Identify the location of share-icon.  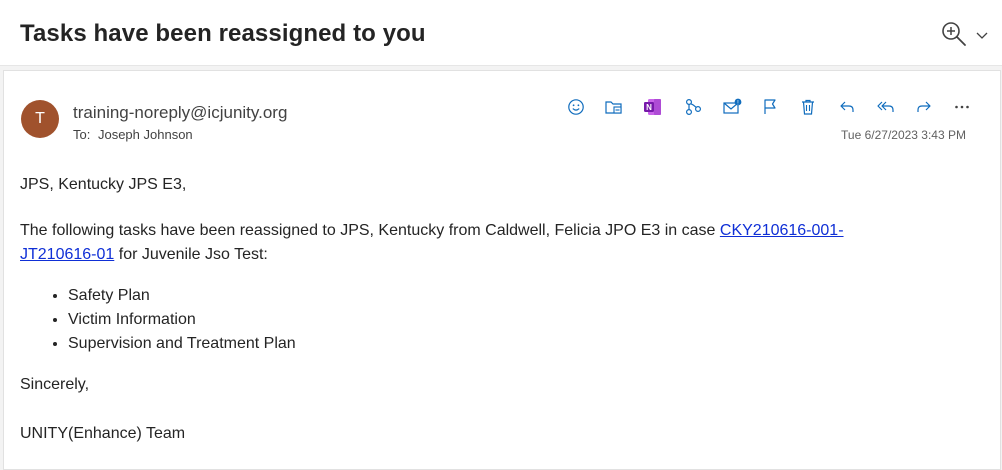
(693, 107).